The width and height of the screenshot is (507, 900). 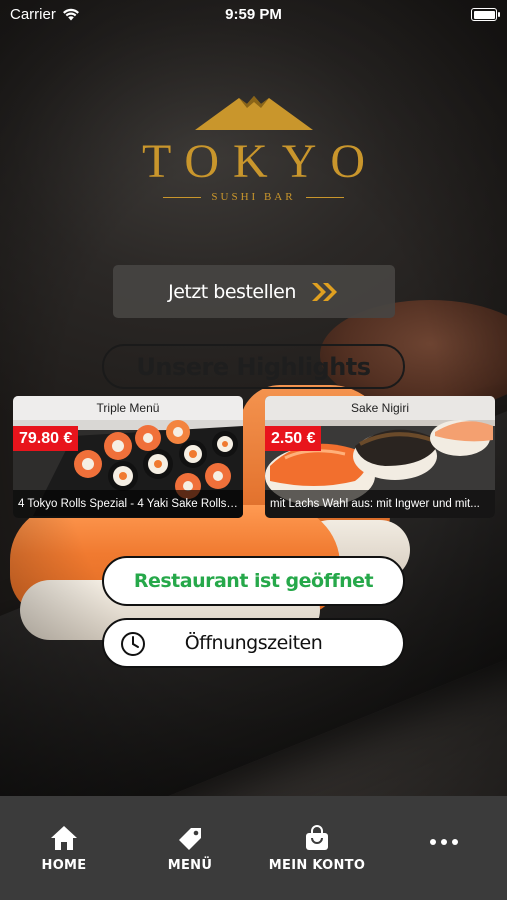 I want to click on open-status-label: Restaurant ist geöffnet, so click(x=253, y=581).